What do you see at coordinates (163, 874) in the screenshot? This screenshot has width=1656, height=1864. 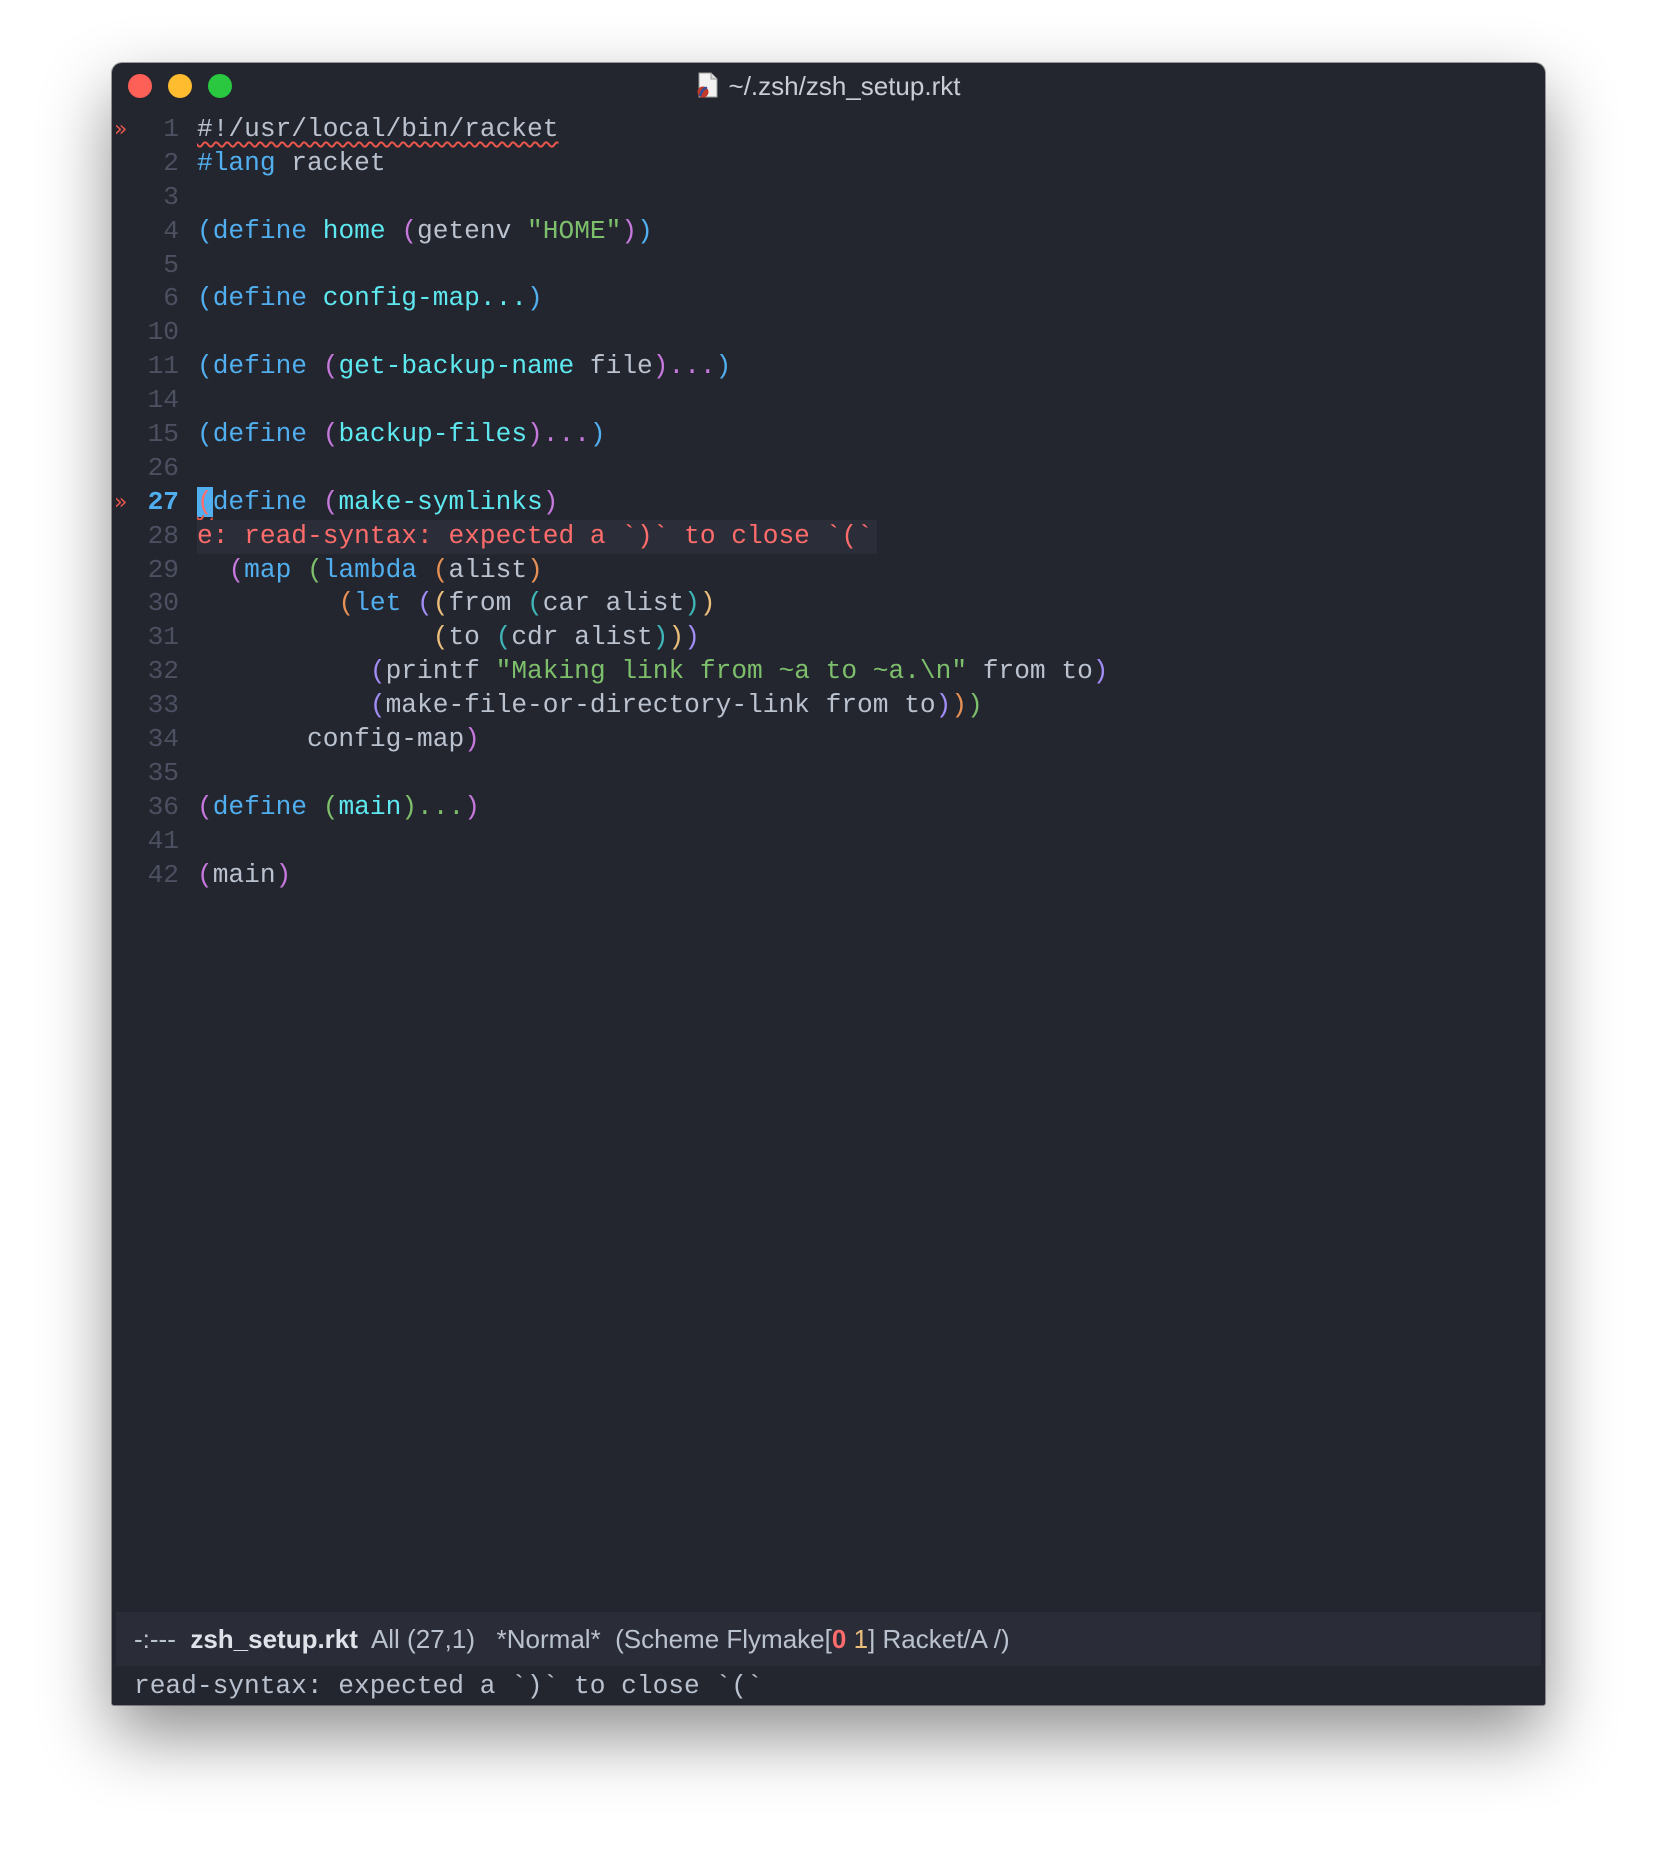 I see `line-number: 42` at bounding box center [163, 874].